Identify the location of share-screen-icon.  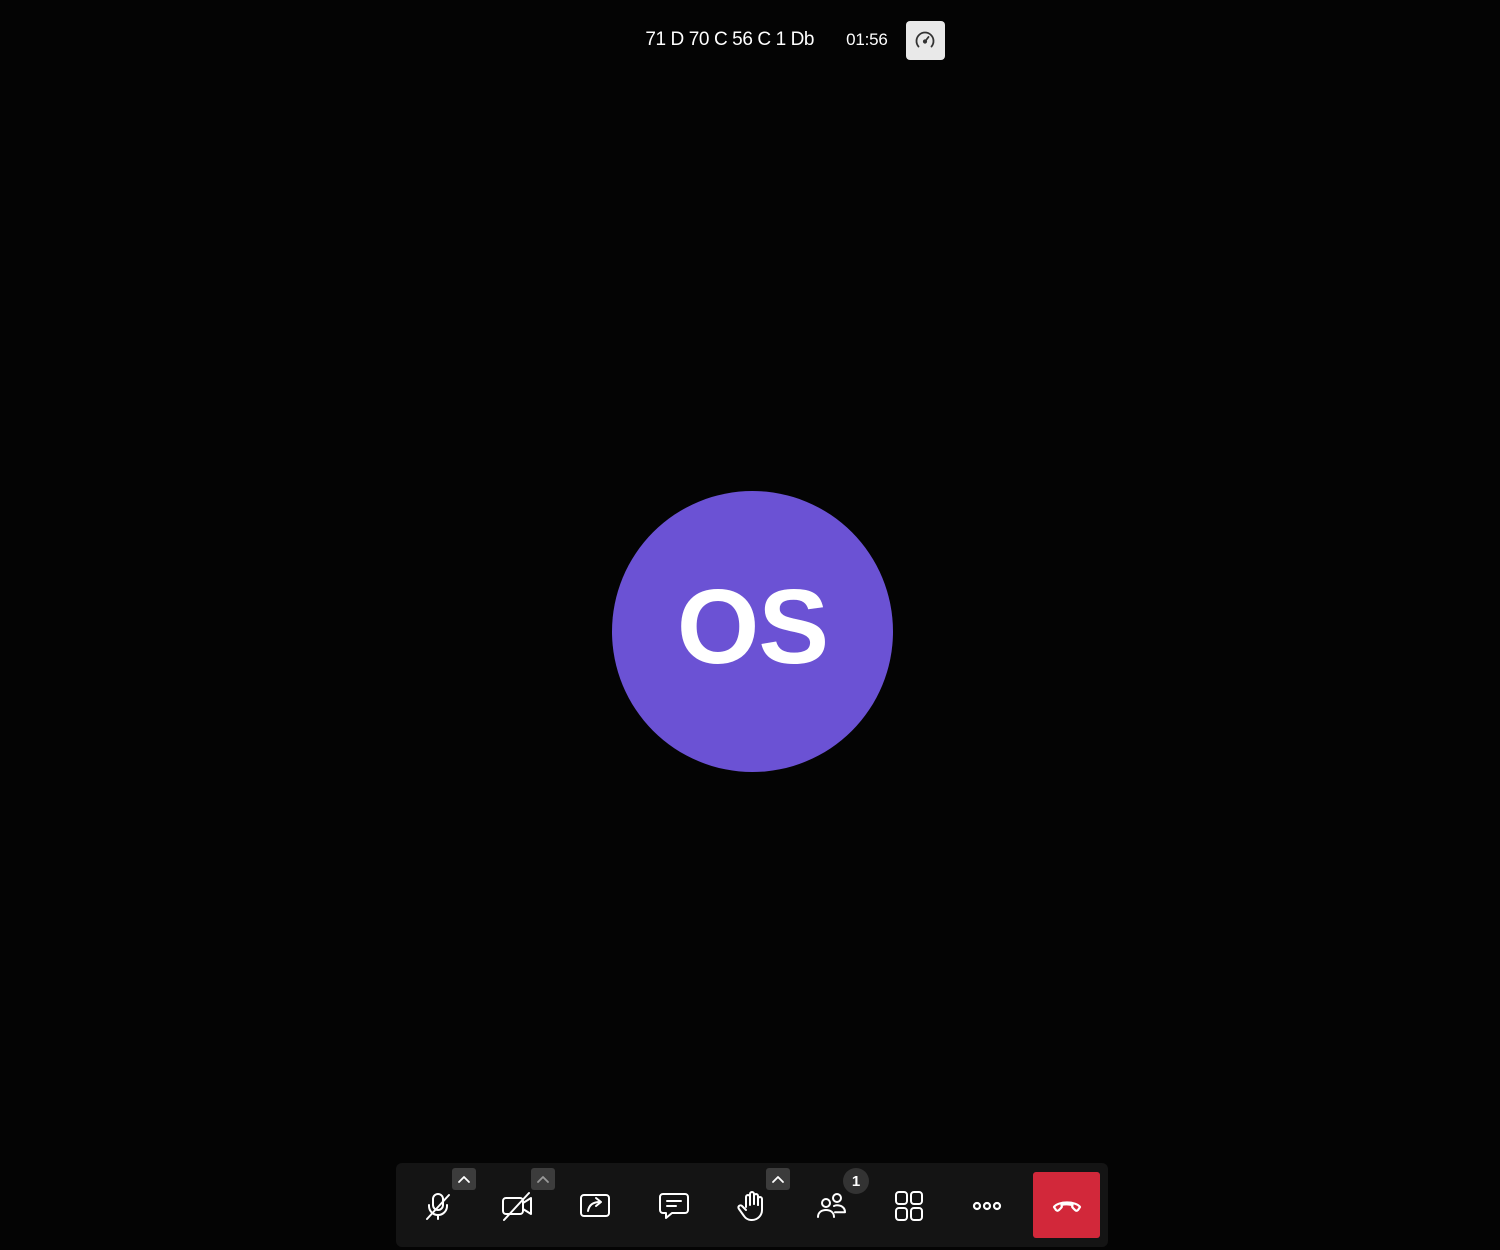
(595, 1205).